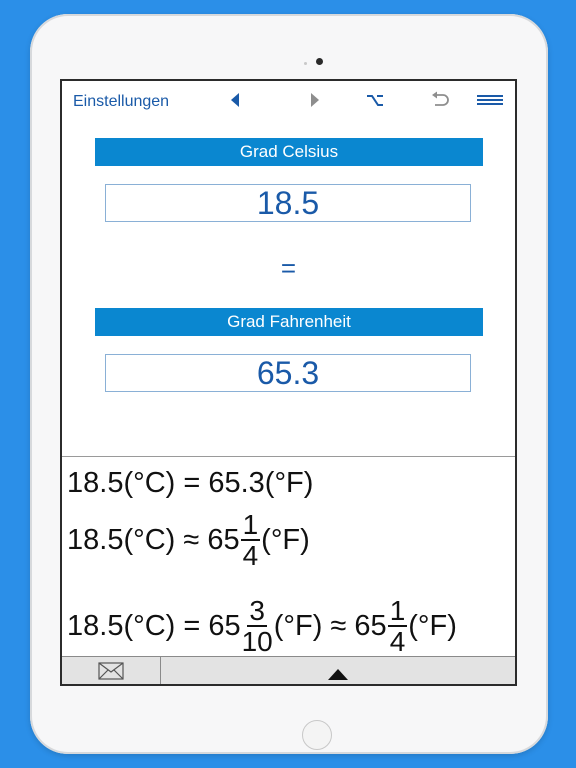  I want to click on result-exact-fraction: 18.5(°C) = 65 3 10 (°F) ≈ 65 1 4 (°F), so click(262, 626).